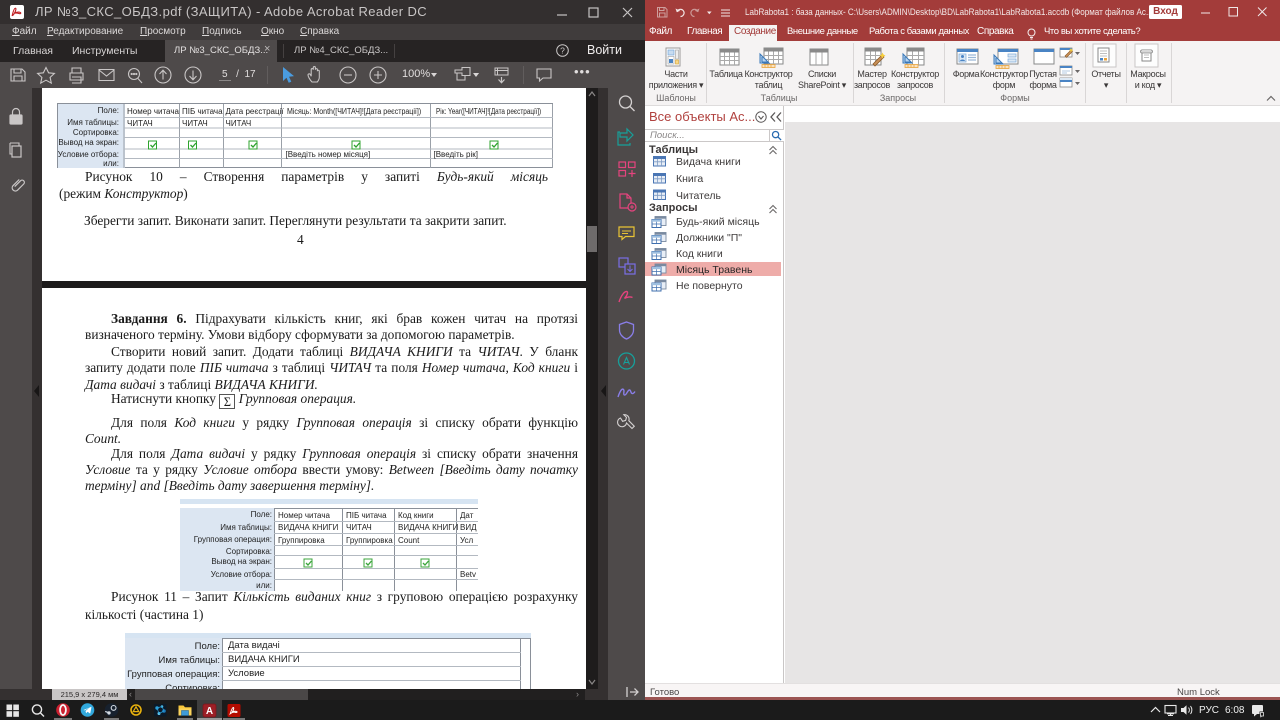  Describe the element at coordinates (209, 711) in the screenshot. I see `svg-text: A` at that location.